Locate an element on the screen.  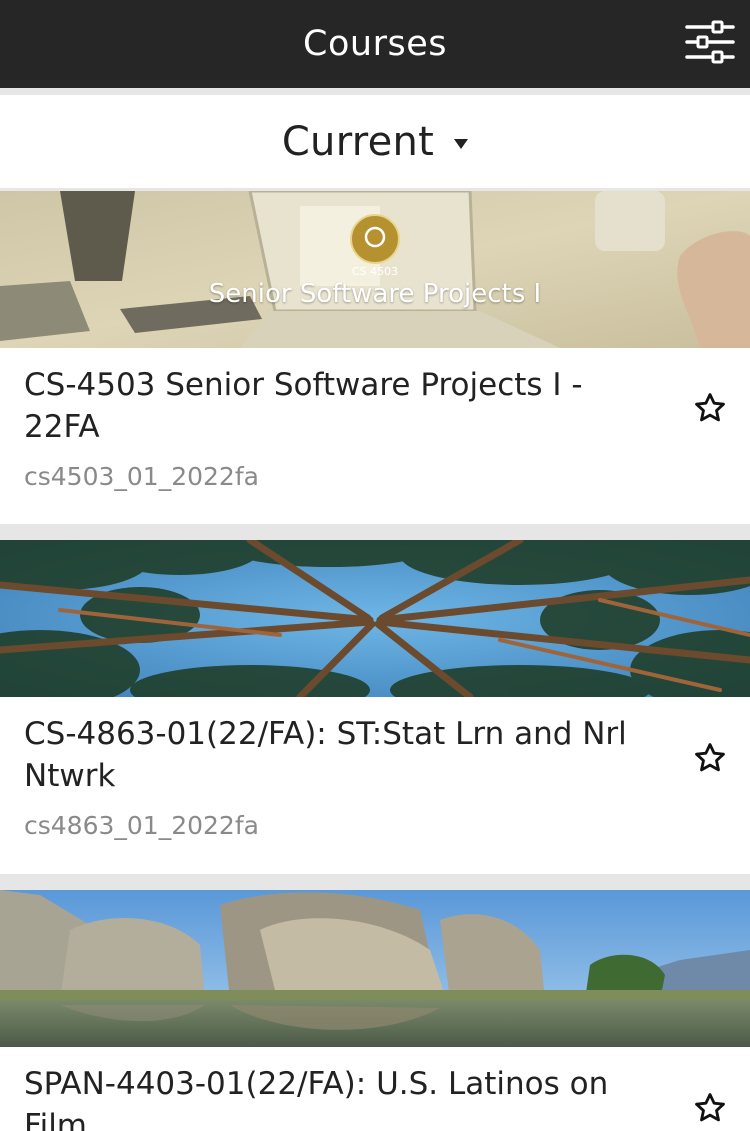
filter-button is located at coordinates (710, 42).